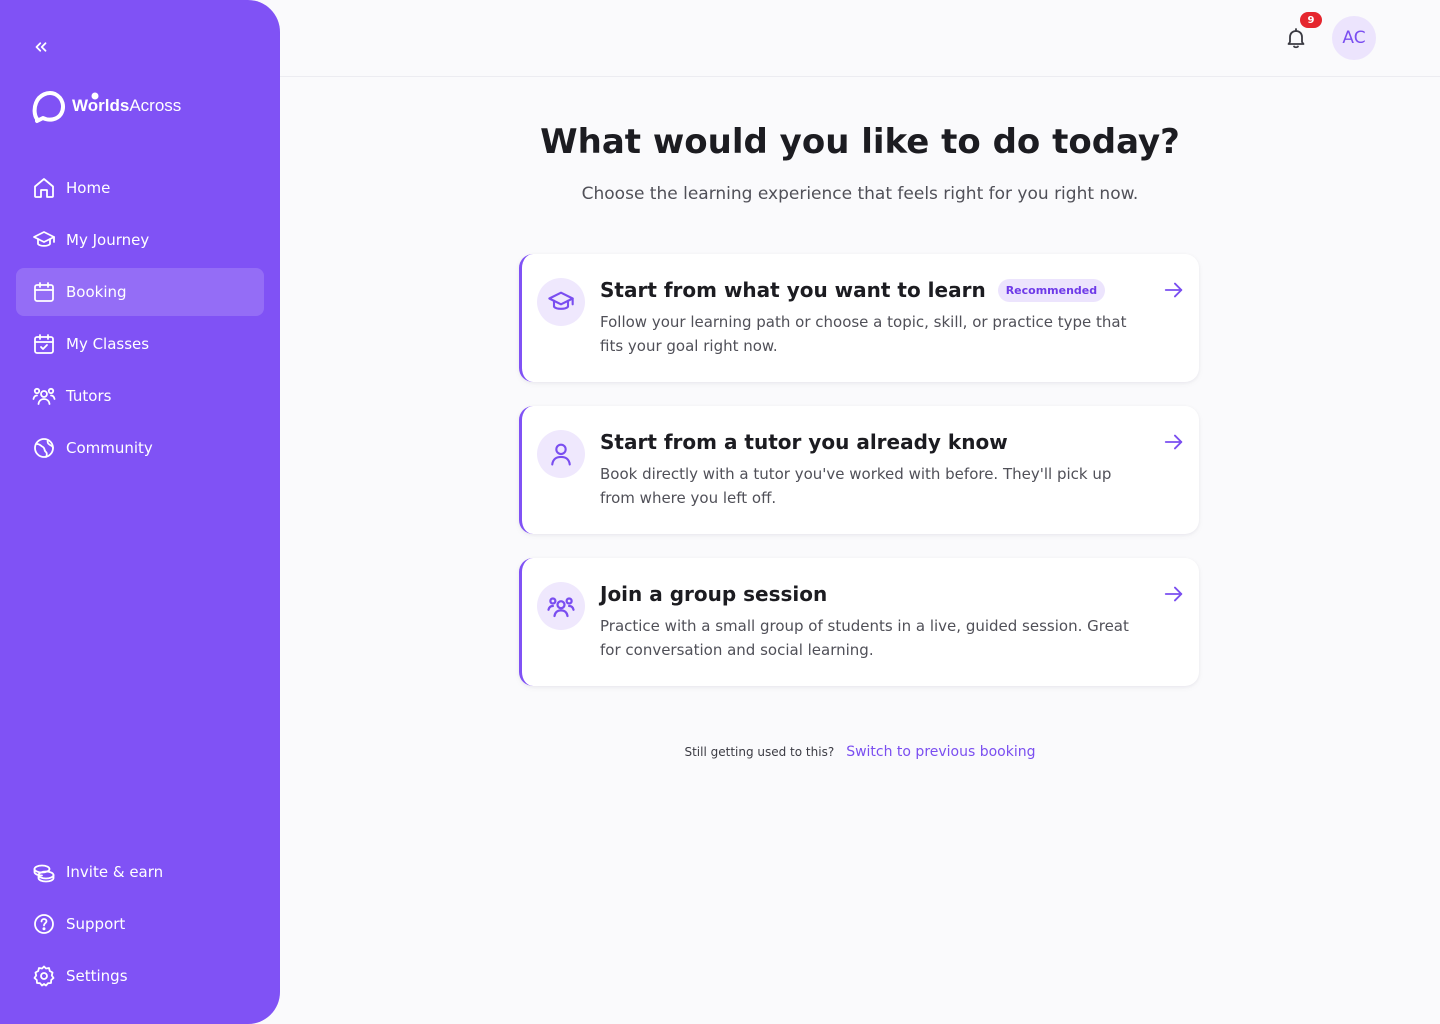  Describe the element at coordinates (88, 188) in the screenshot. I see `sidebar-item-label: Home` at that location.